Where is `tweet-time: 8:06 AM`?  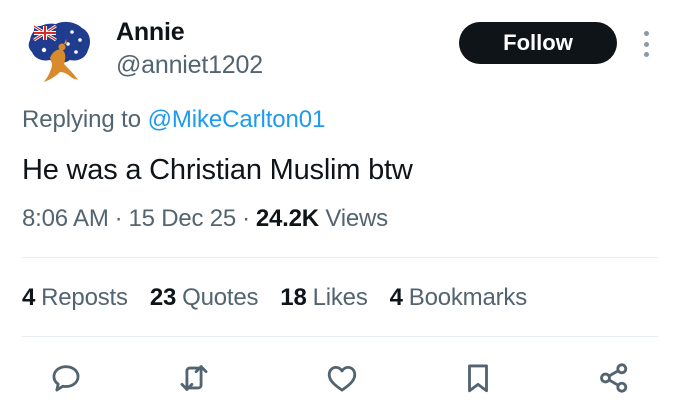 tweet-time: 8:06 AM is located at coordinates (65, 218).